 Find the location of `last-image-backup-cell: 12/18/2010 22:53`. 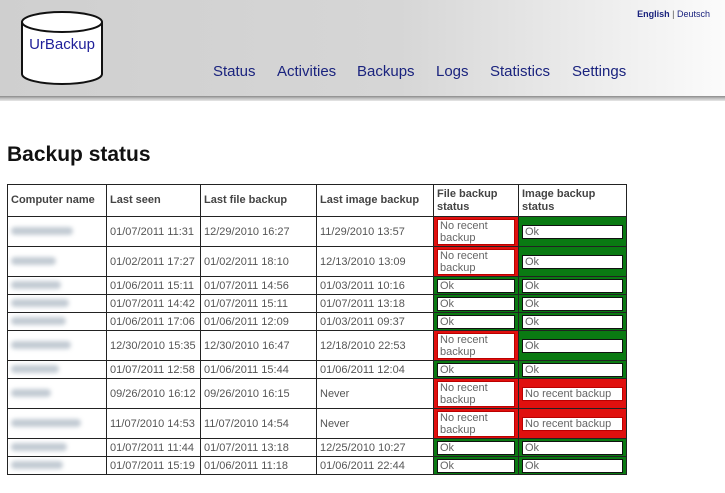

last-image-backup-cell: 12/18/2010 22:53 is located at coordinates (375, 345).